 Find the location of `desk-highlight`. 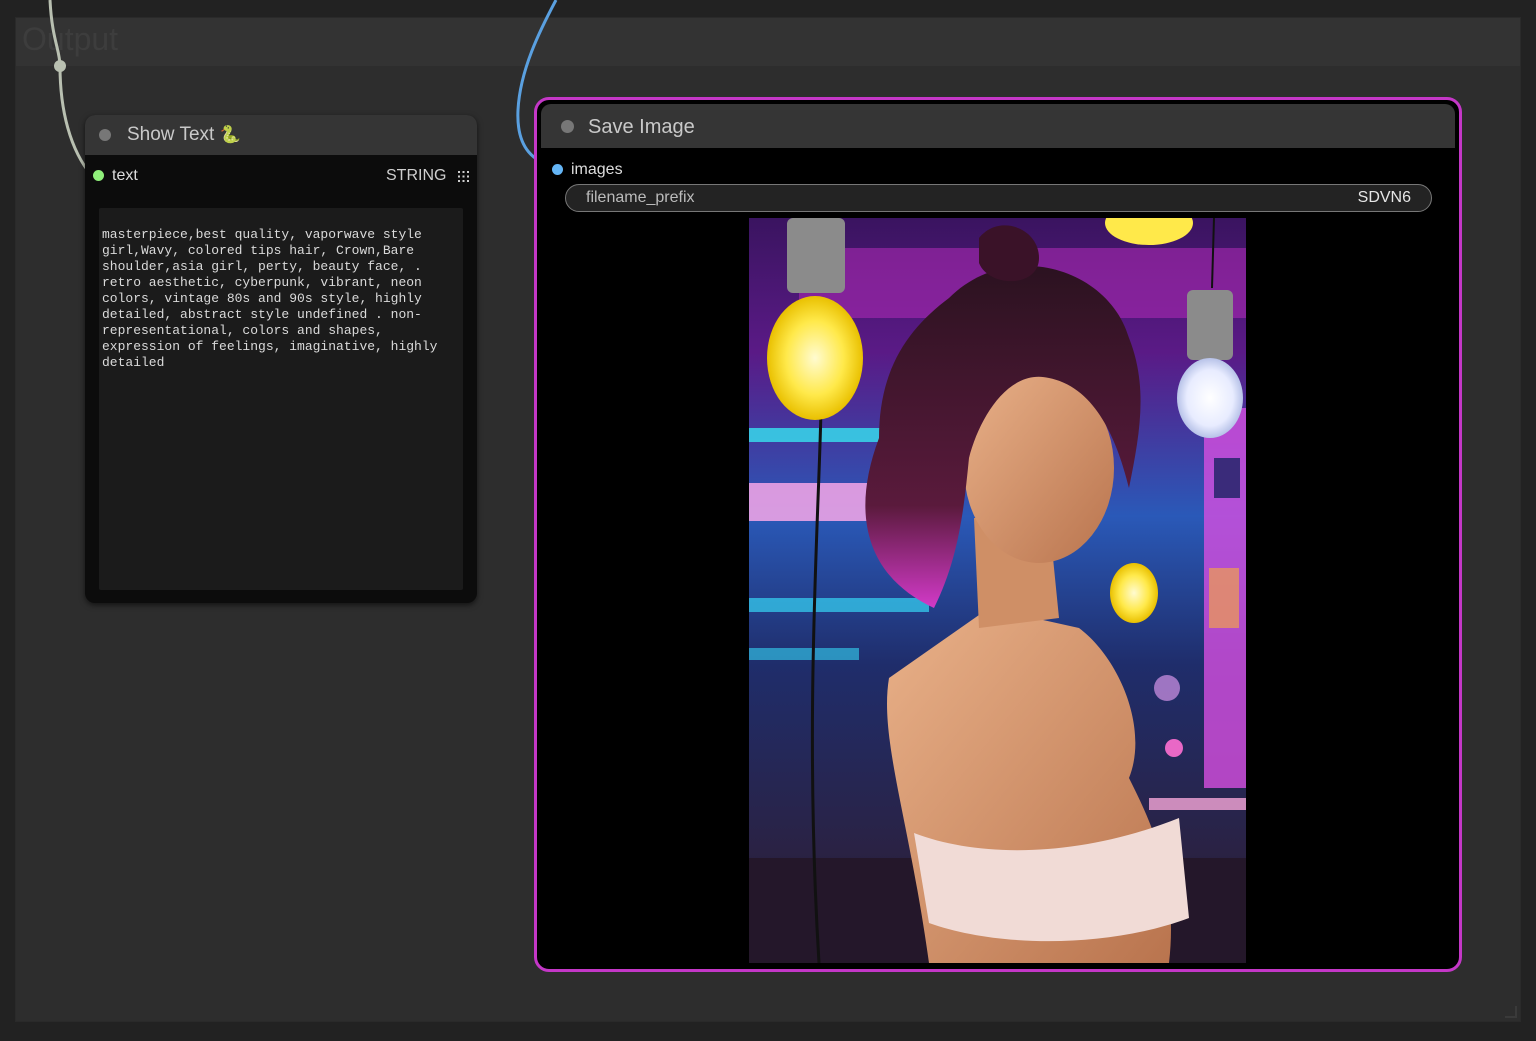

desk-highlight is located at coordinates (1197, 804).